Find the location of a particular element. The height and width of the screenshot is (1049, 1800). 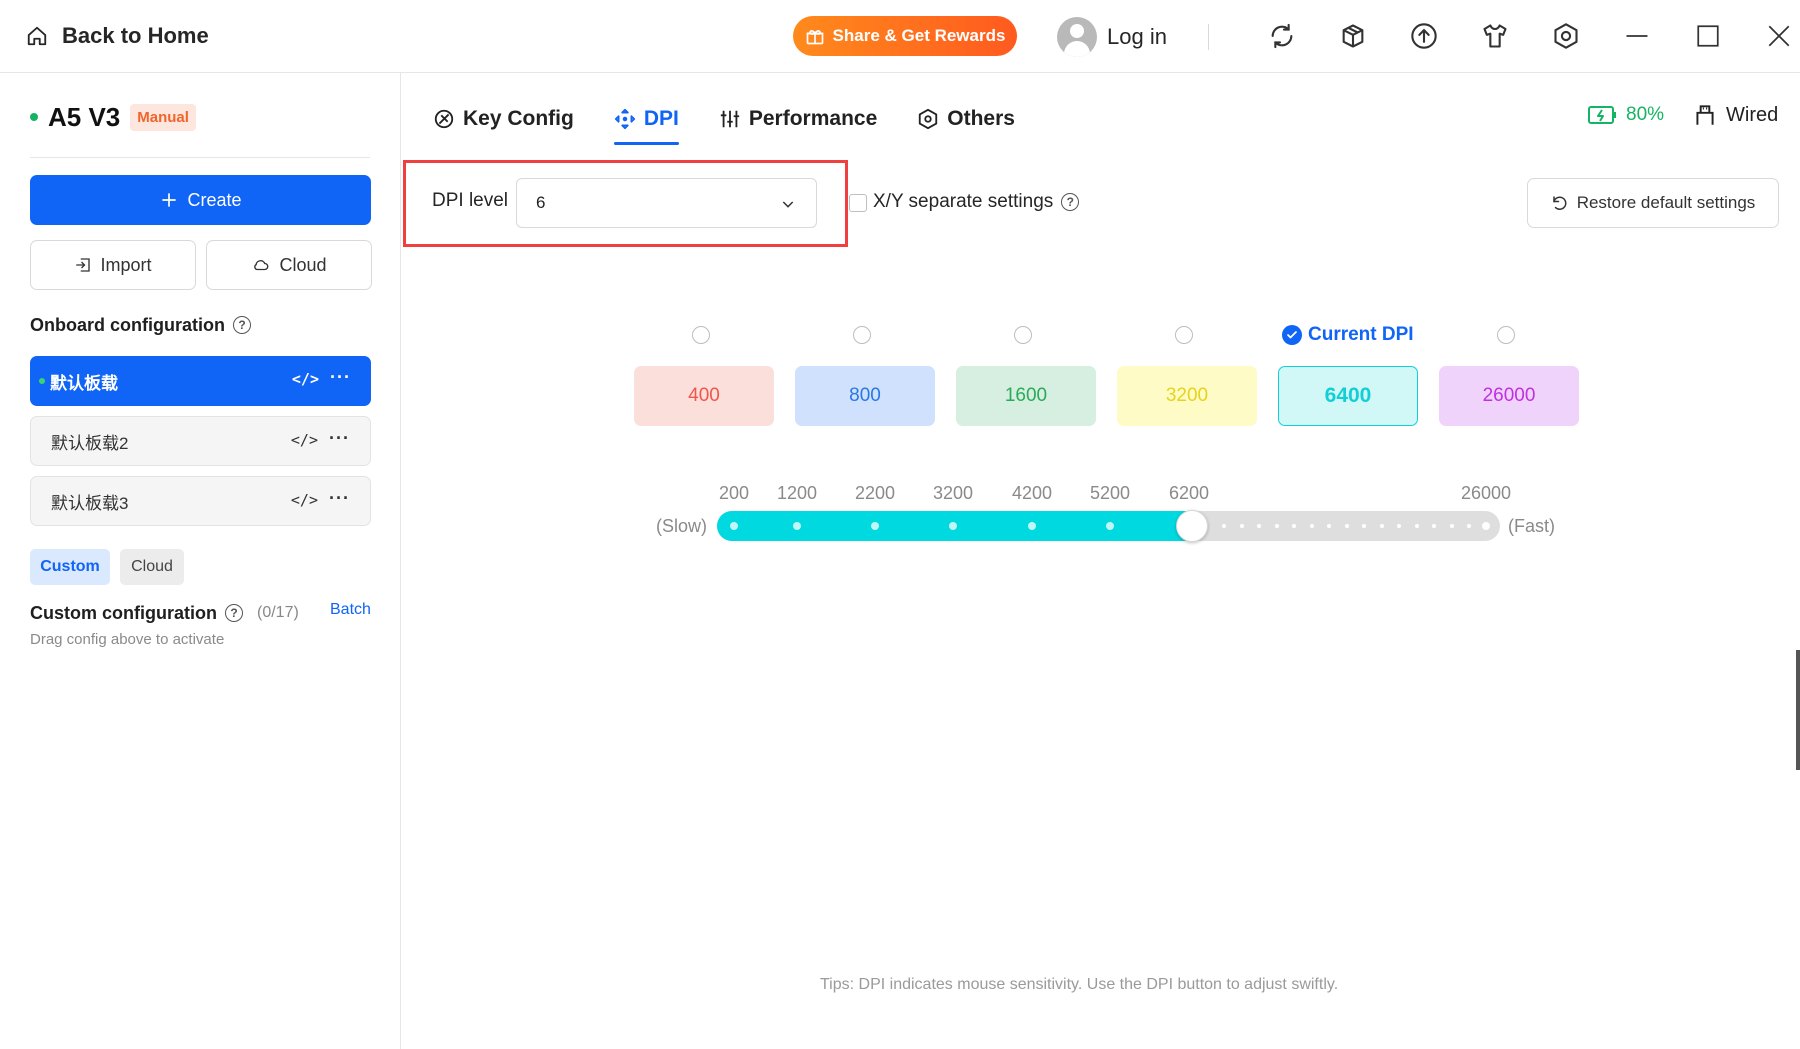

sidebar-divider is located at coordinates (200, 157).